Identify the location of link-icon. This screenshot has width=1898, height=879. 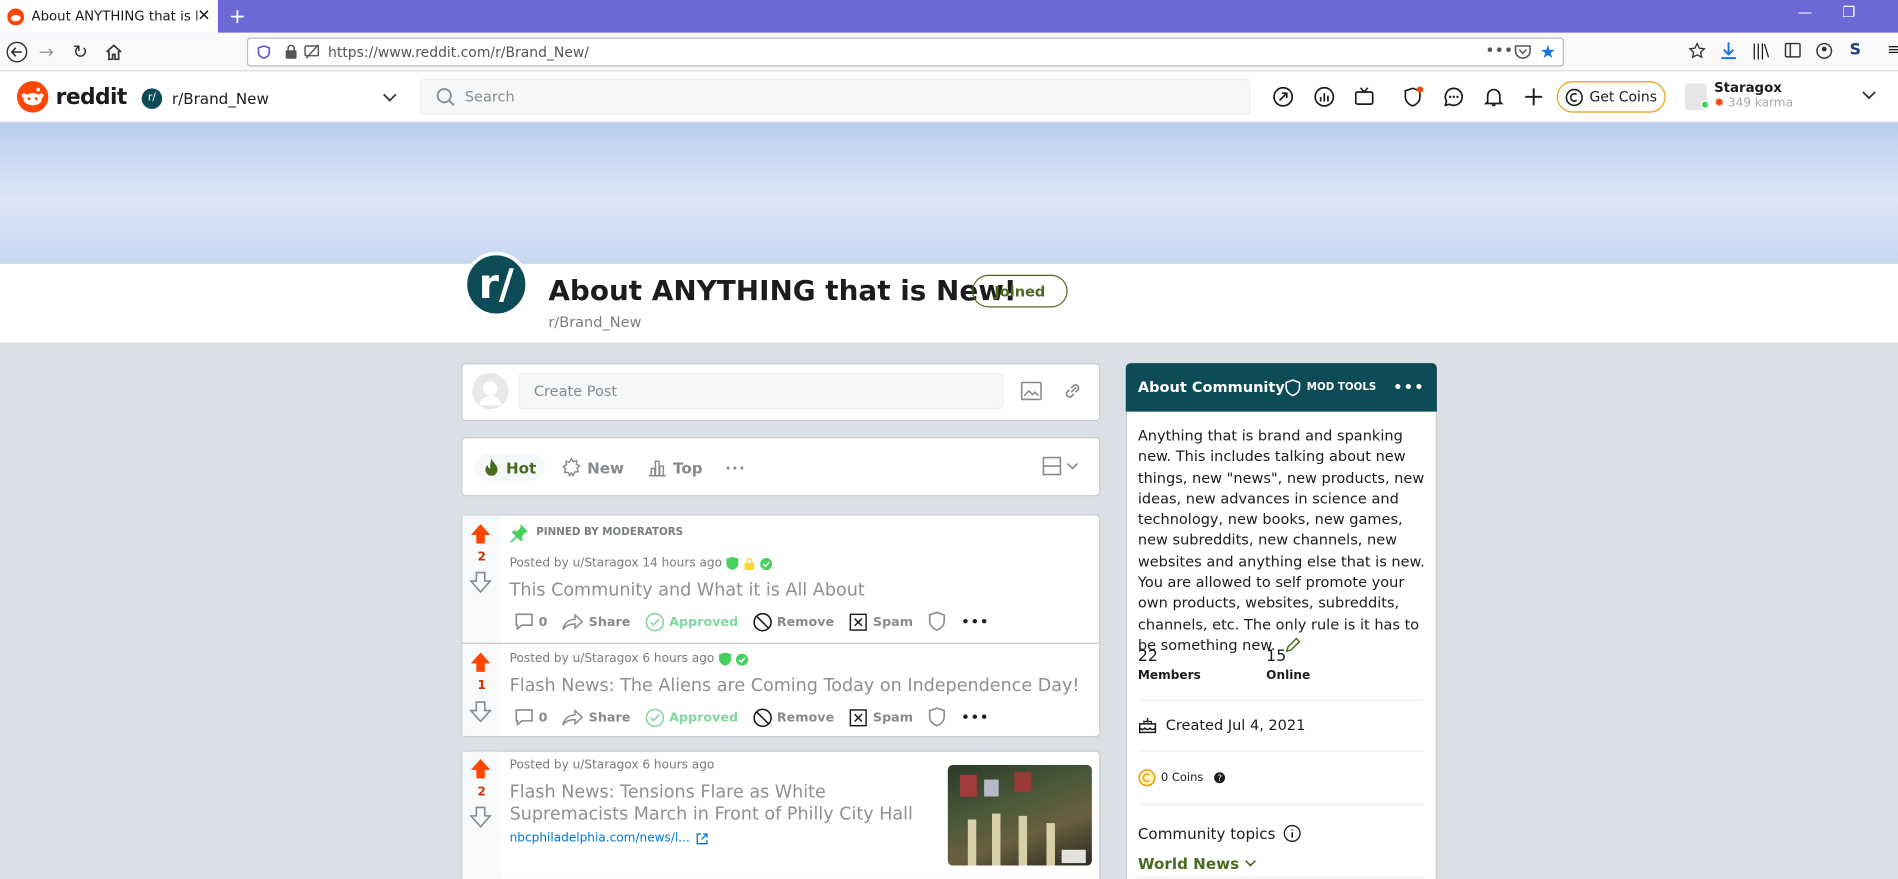
(1073, 391).